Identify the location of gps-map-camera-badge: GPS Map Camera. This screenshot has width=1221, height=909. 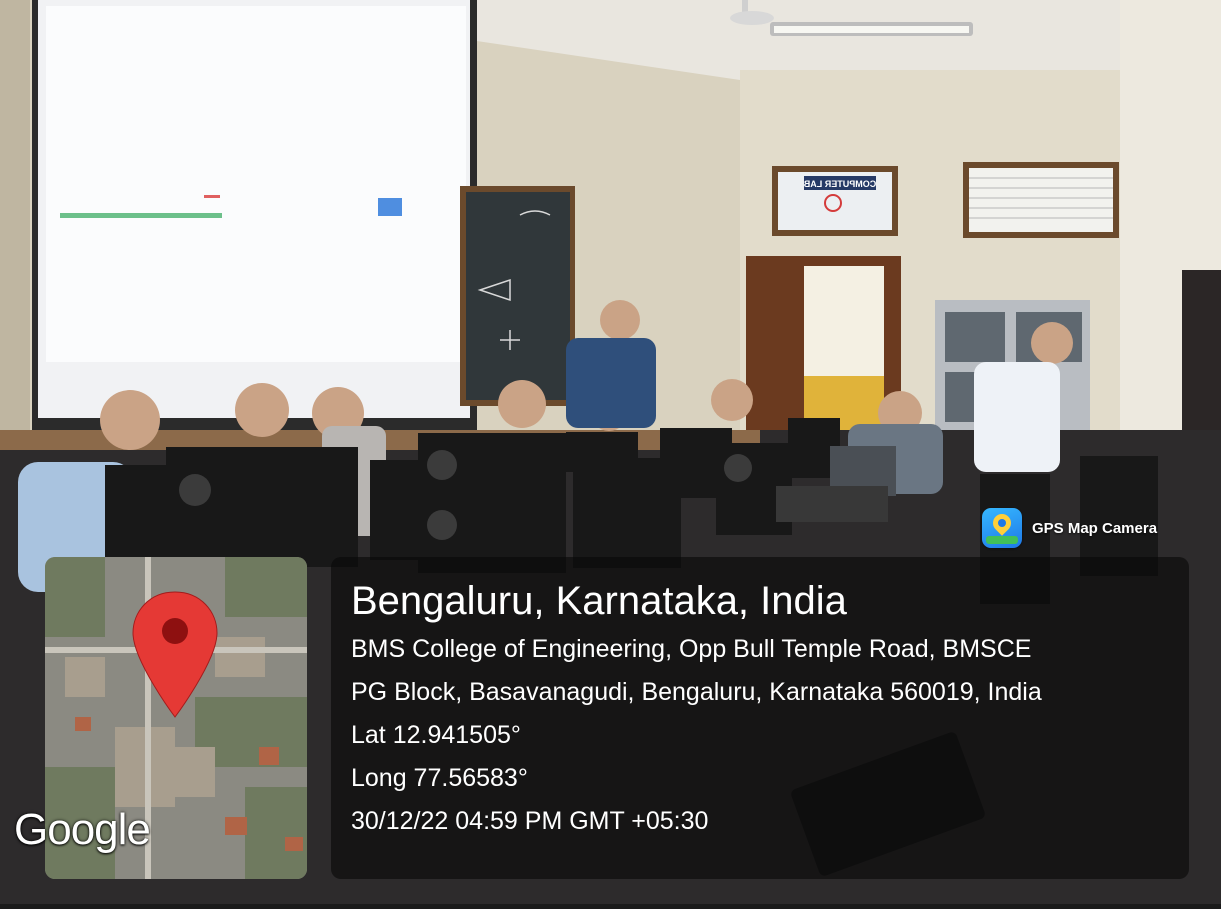
(1069, 528).